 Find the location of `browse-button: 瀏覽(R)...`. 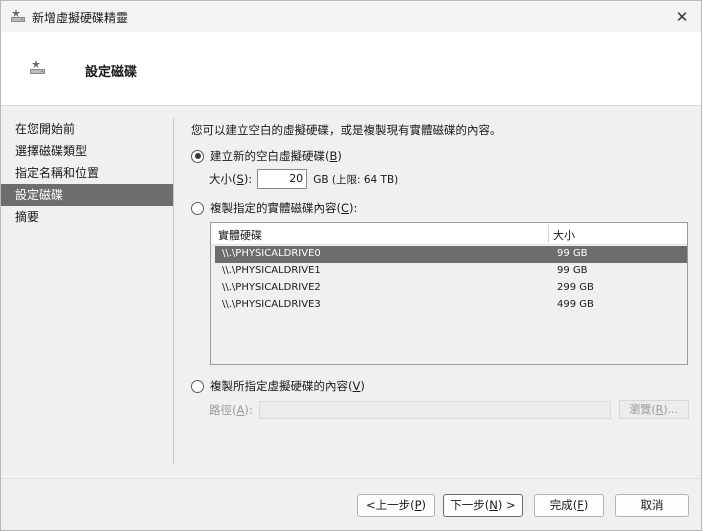

browse-button: 瀏覽(R)... is located at coordinates (653, 409).